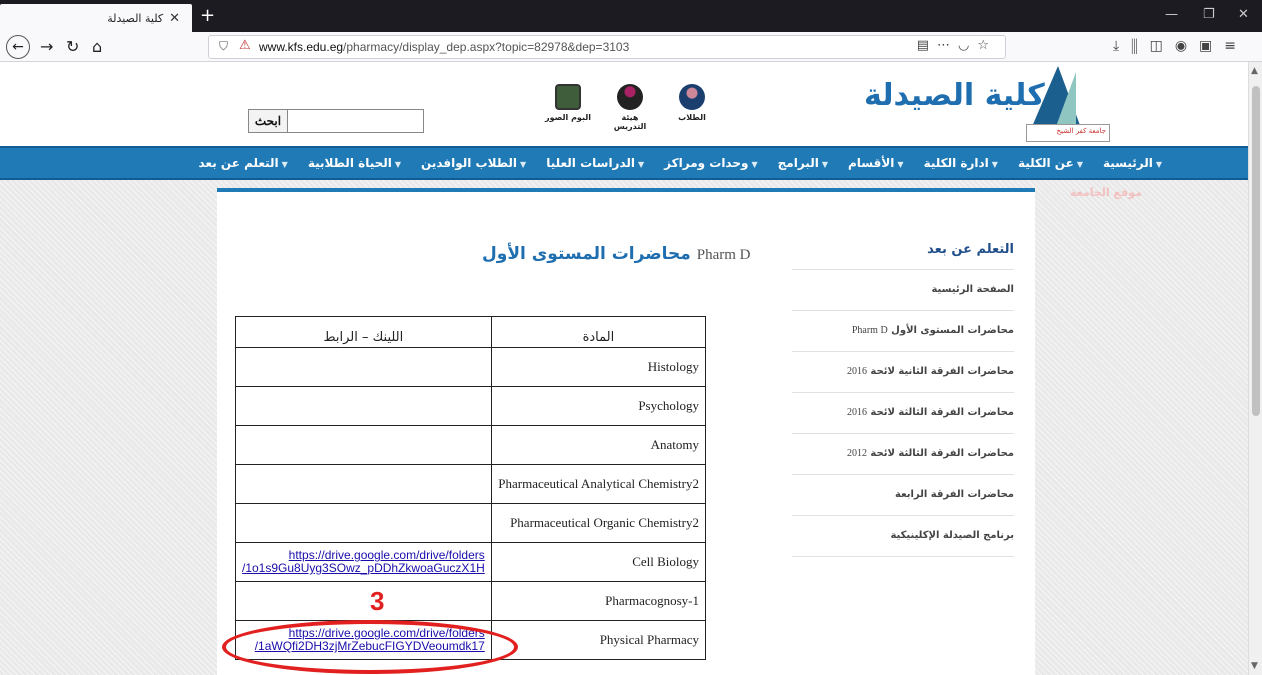 The width and height of the screenshot is (1262, 675). What do you see at coordinates (471, 523) in the screenshot?
I see `table-row: Pharmaceutical Organic Chemistry2` at bounding box center [471, 523].